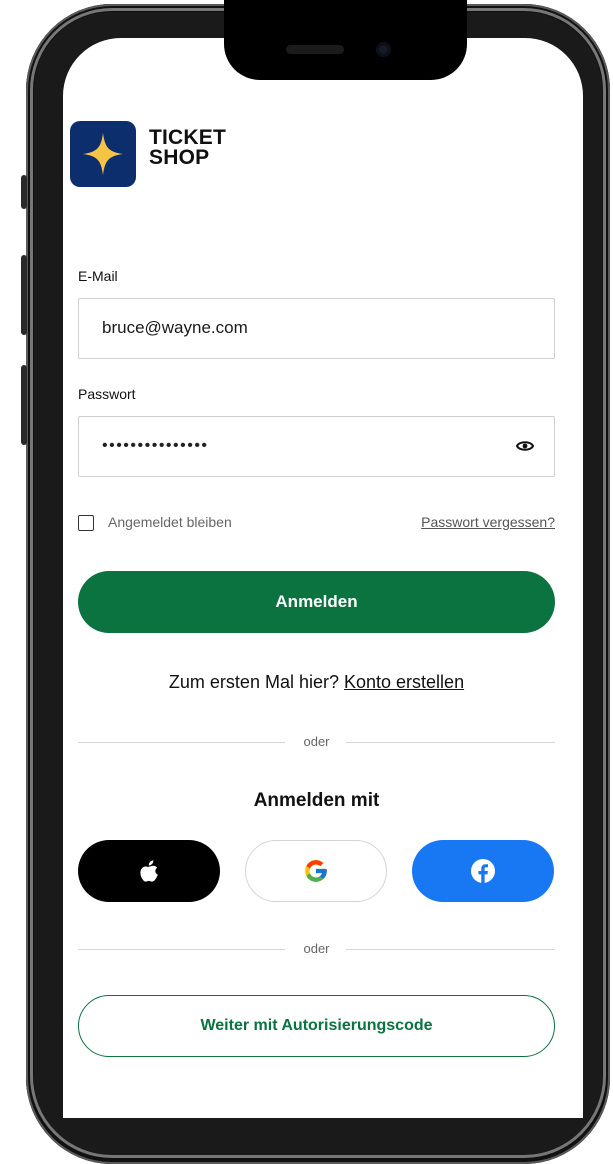 This screenshot has width=613, height=1164. I want to click on speaker-grille, so click(315, 49).